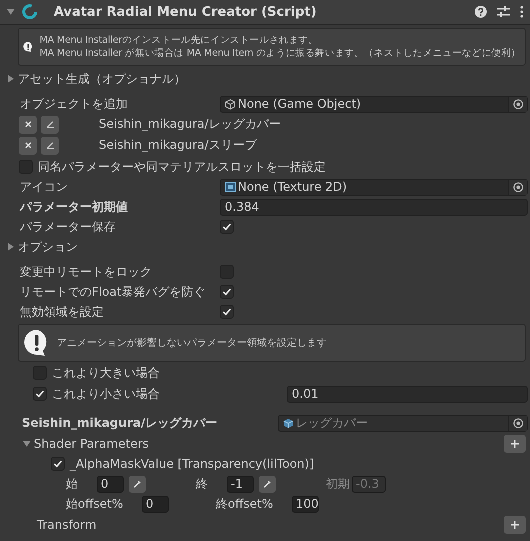  I want to click on number-field: -0.3, so click(369, 484).